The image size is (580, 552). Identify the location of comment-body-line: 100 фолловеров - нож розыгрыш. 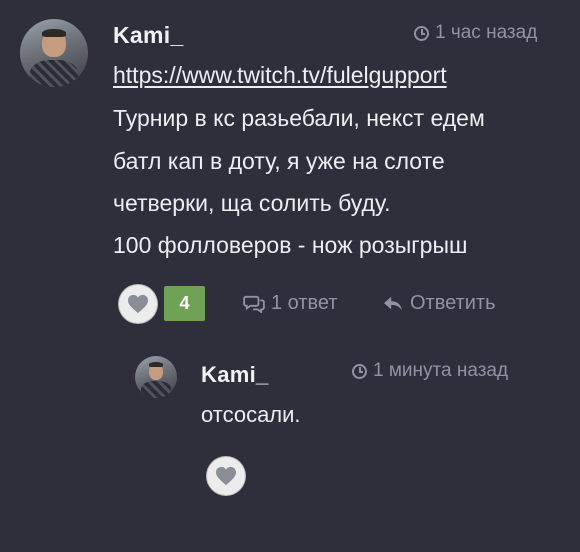
(290, 245).